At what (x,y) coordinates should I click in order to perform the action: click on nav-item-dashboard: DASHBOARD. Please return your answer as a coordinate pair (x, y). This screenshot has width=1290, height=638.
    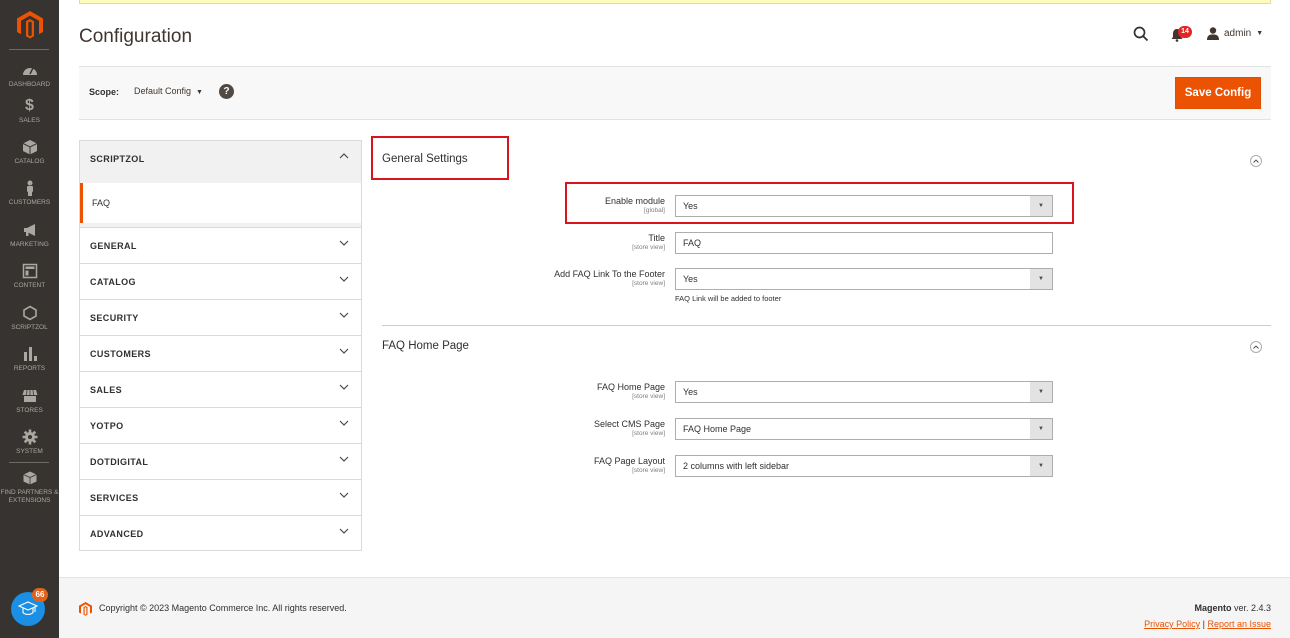
    Looking at the image, I should click on (29, 75).